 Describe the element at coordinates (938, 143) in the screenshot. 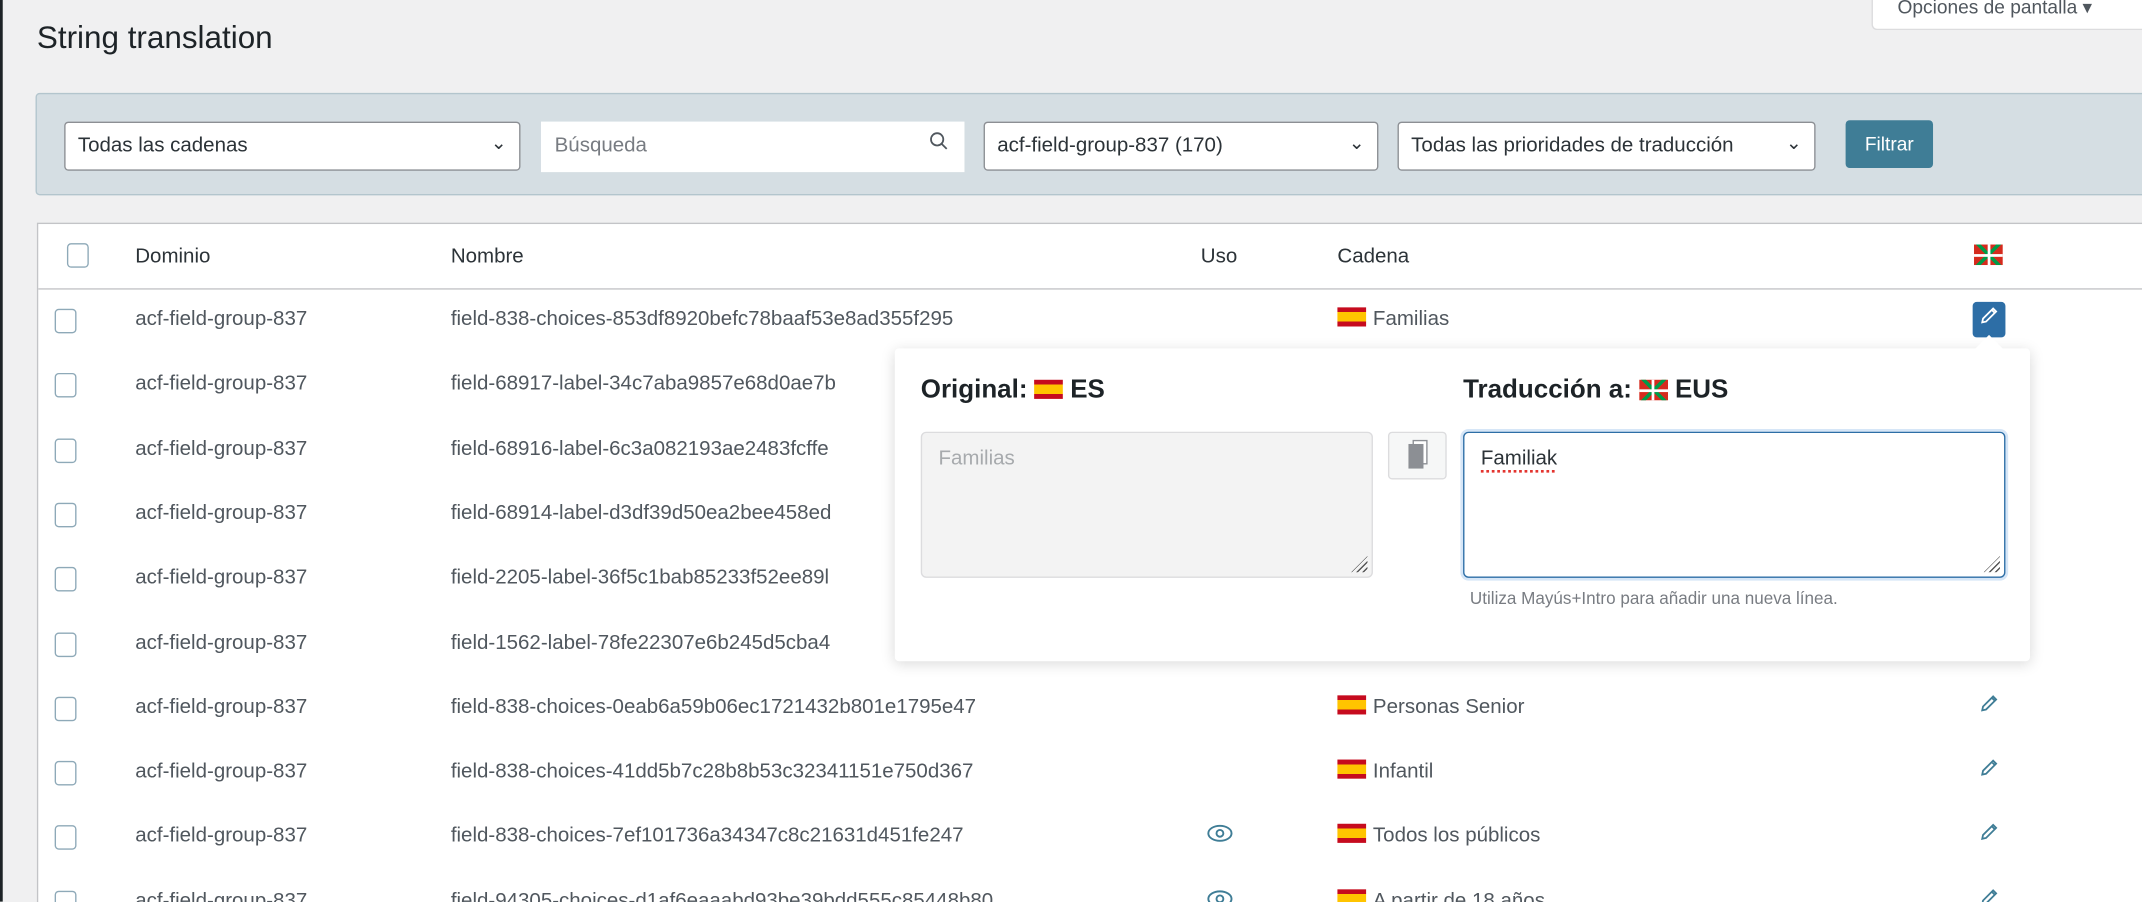

I see `search-icon` at that location.